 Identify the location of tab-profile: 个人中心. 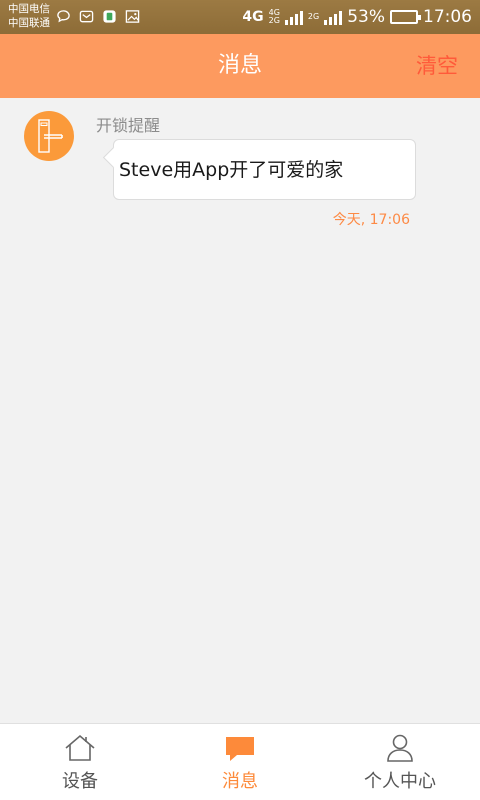
(400, 762).